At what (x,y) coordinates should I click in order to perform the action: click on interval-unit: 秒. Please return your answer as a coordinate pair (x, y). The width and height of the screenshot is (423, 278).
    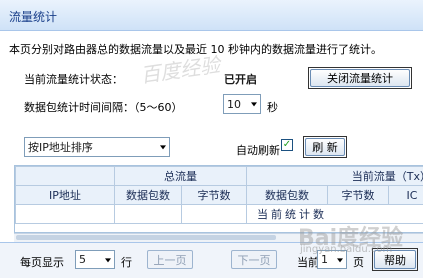
    Looking at the image, I should click on (272, 107).